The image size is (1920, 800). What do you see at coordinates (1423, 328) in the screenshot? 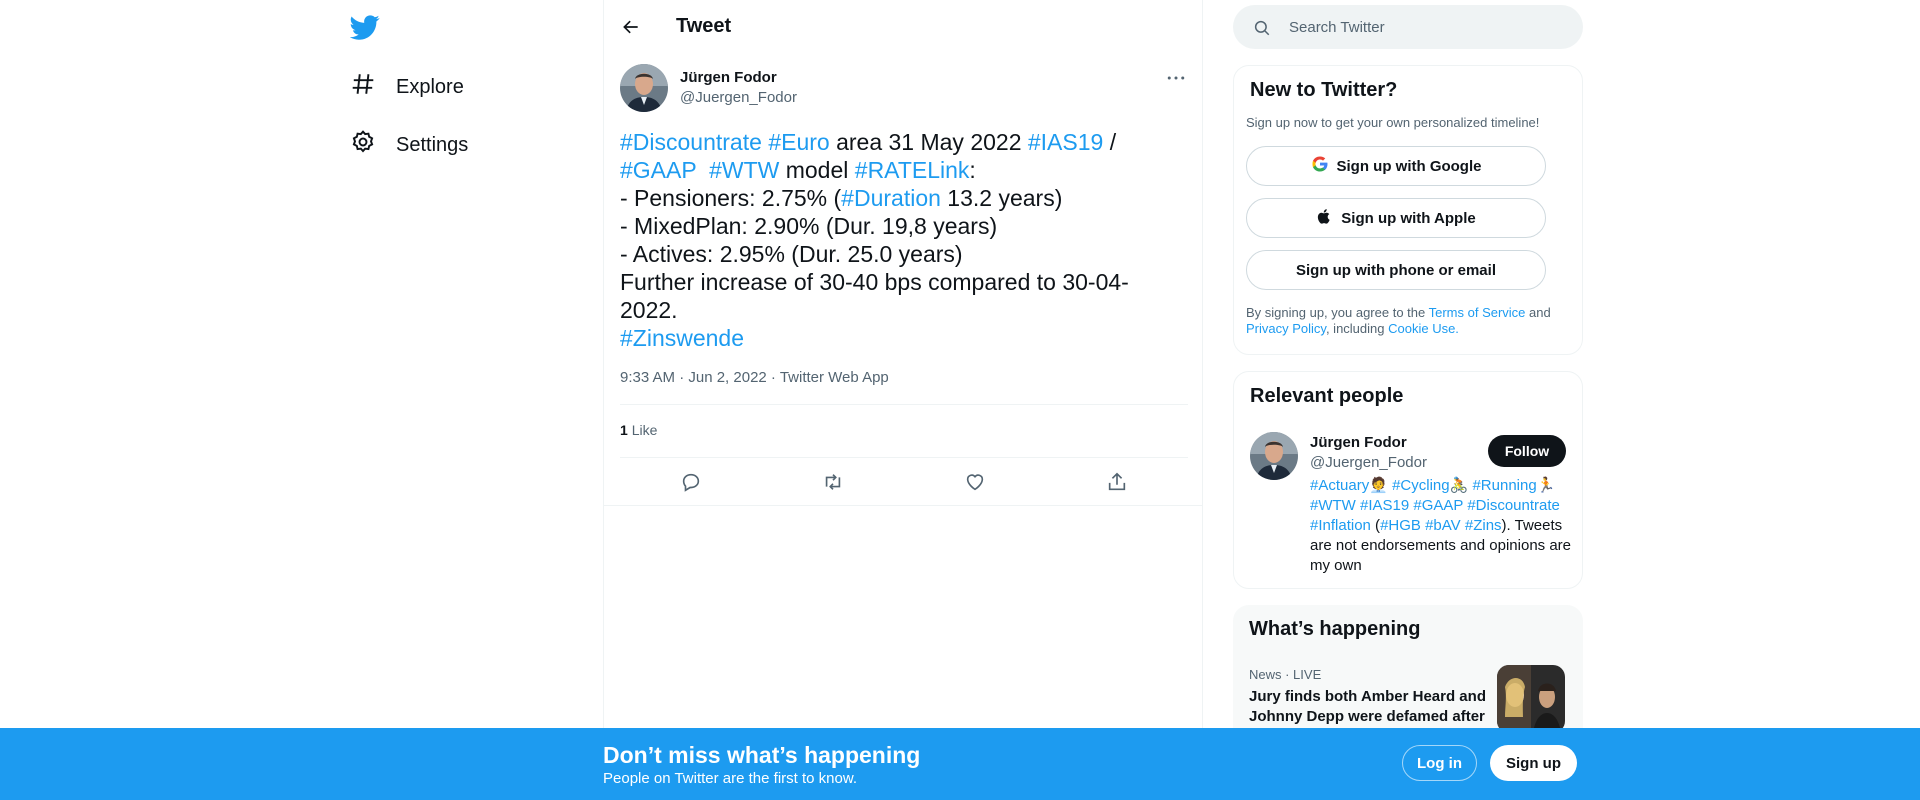
I see `cookie-link: Cookie Use.` at bounding box center [1423, 328].